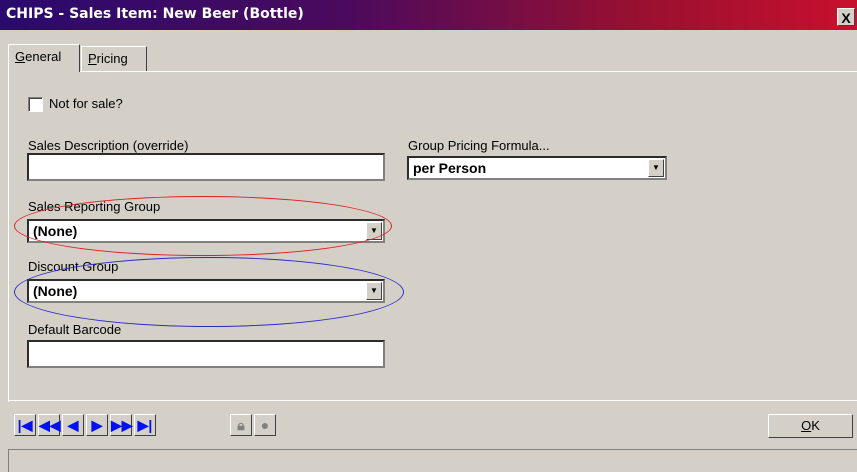  Describe the element at coordinates (73, 425) in the screenshot. I see `previous-record-icon: ◀` at that location.